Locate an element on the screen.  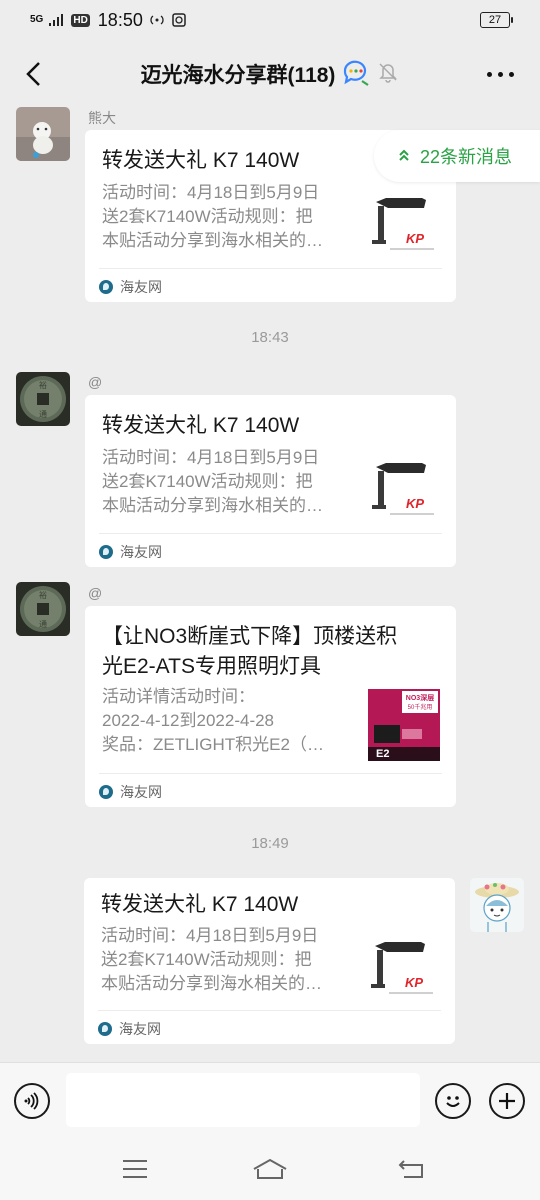
message-input is located at coordinates (243, 1100).